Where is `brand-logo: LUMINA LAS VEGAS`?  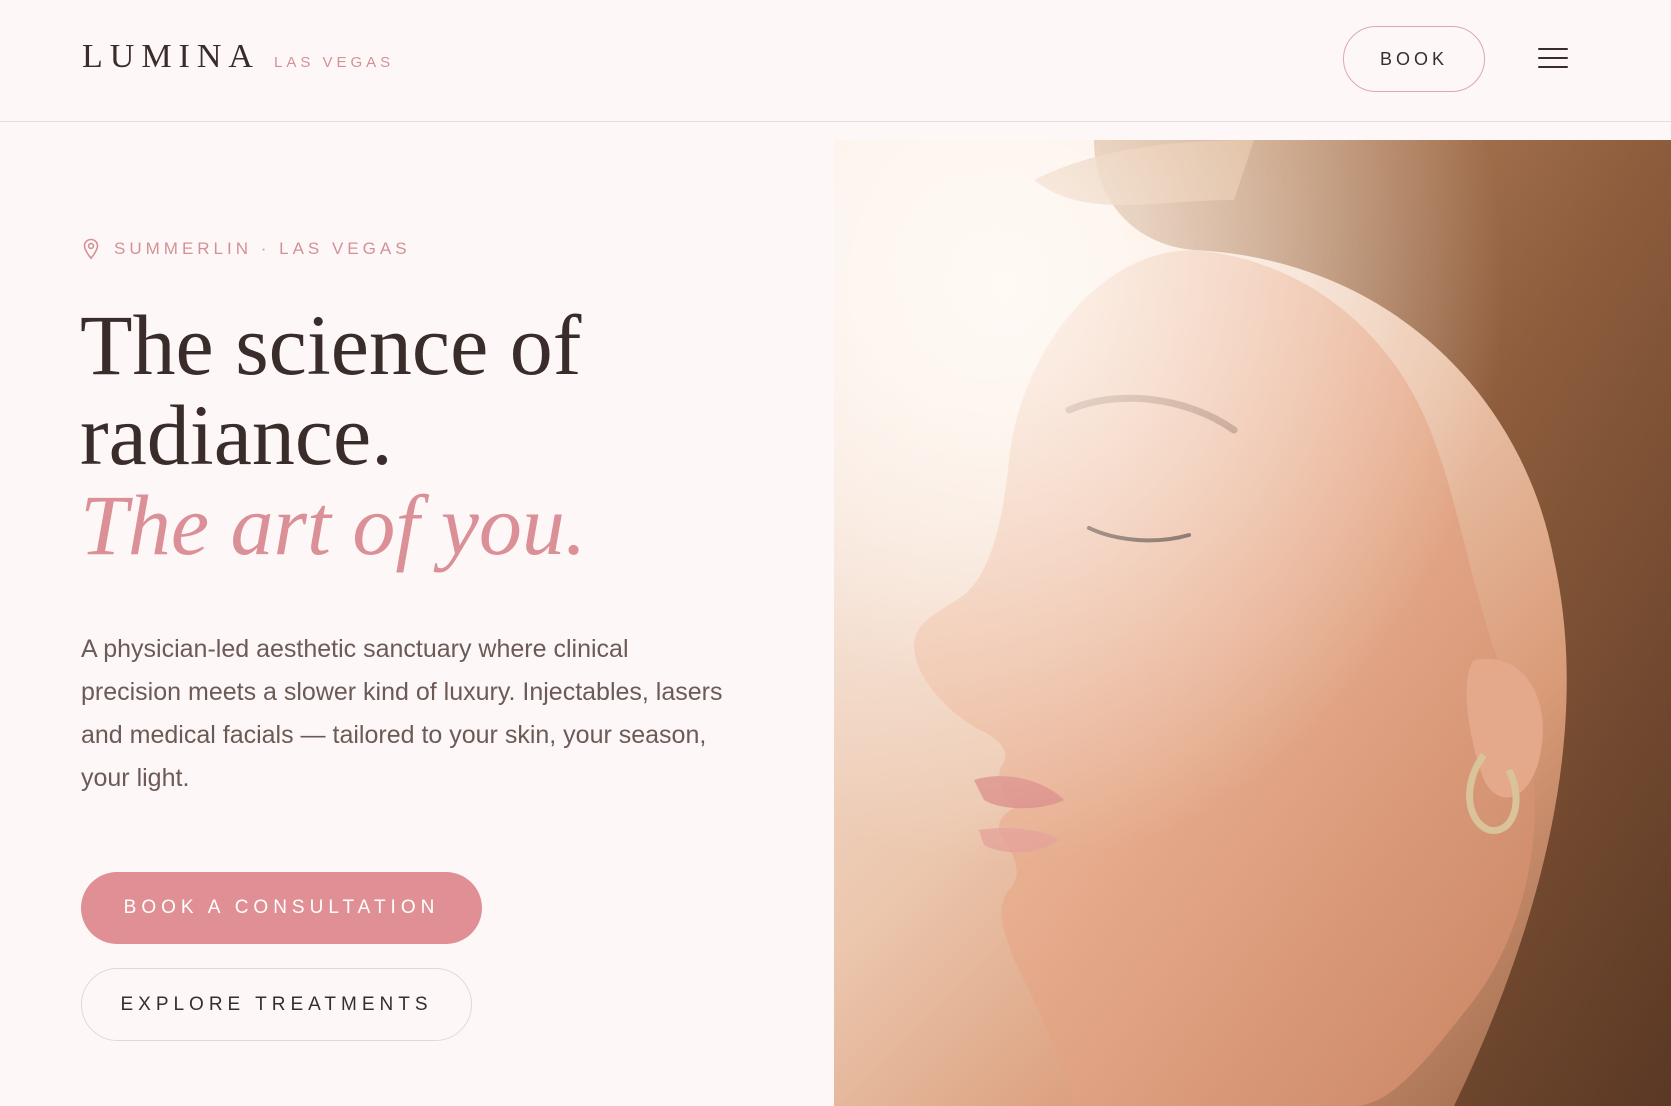
brand-logo: LUMINA LAS VEGAS is located at coordinates (238, 57).